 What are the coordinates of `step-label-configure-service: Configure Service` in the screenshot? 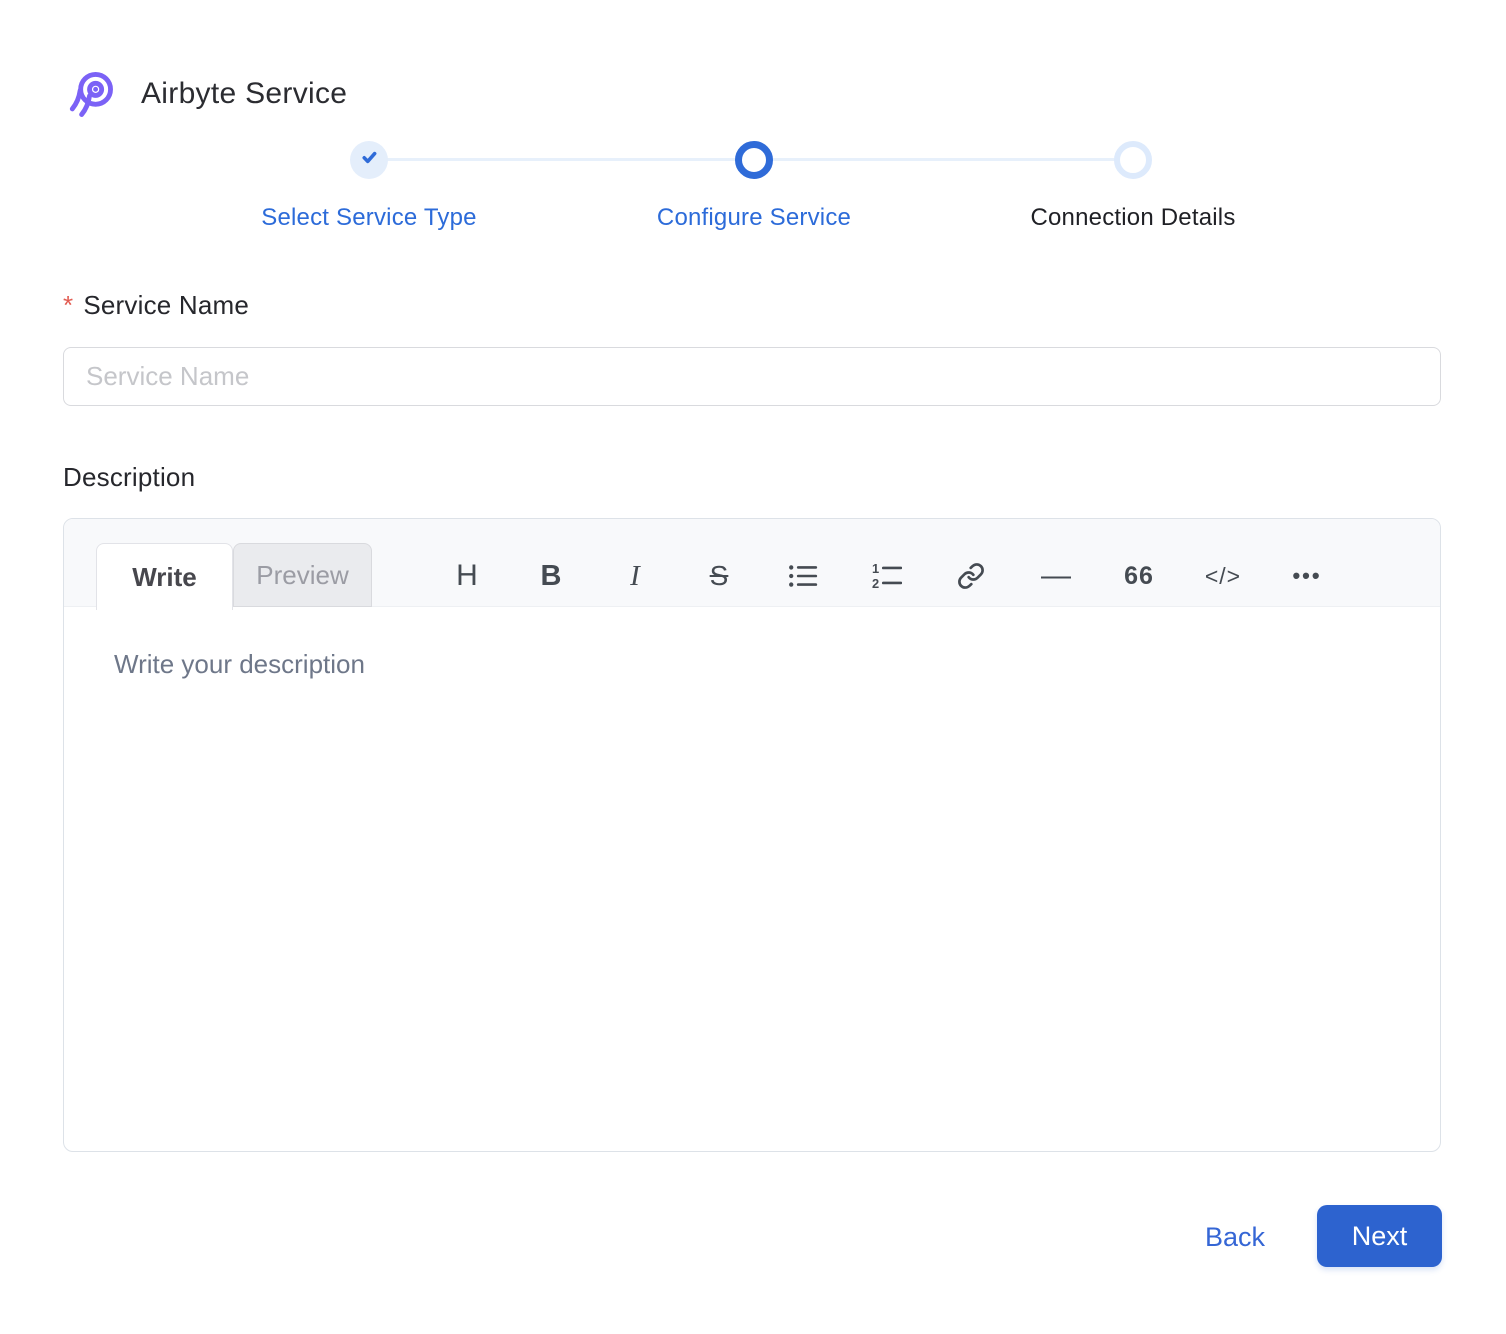 It's located at (754, 218).